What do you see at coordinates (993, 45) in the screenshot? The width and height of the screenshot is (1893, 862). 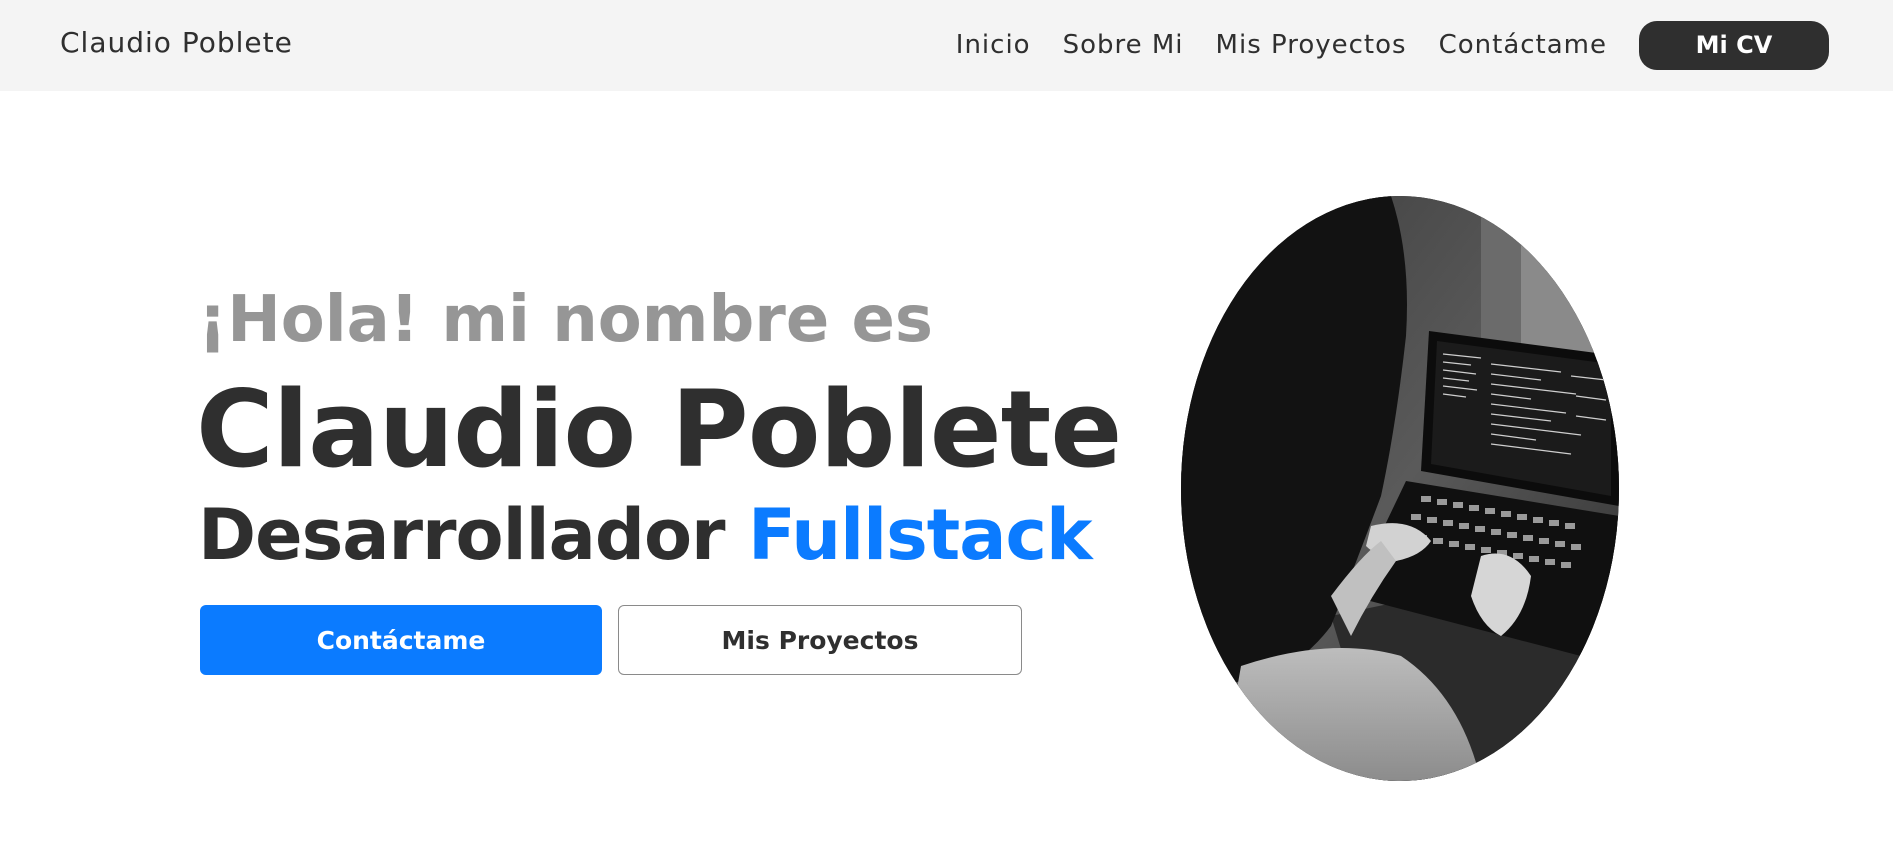 I see `nav-link-inicio: Inicio` at bounding box center [993, 45].